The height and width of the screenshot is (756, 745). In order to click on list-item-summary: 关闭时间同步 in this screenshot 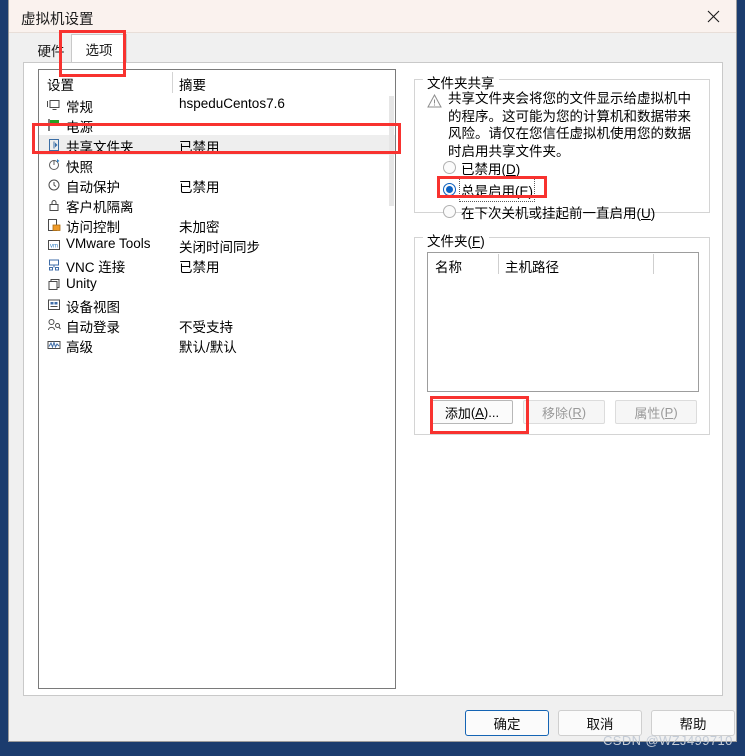, I will do `click(219, 247)`.